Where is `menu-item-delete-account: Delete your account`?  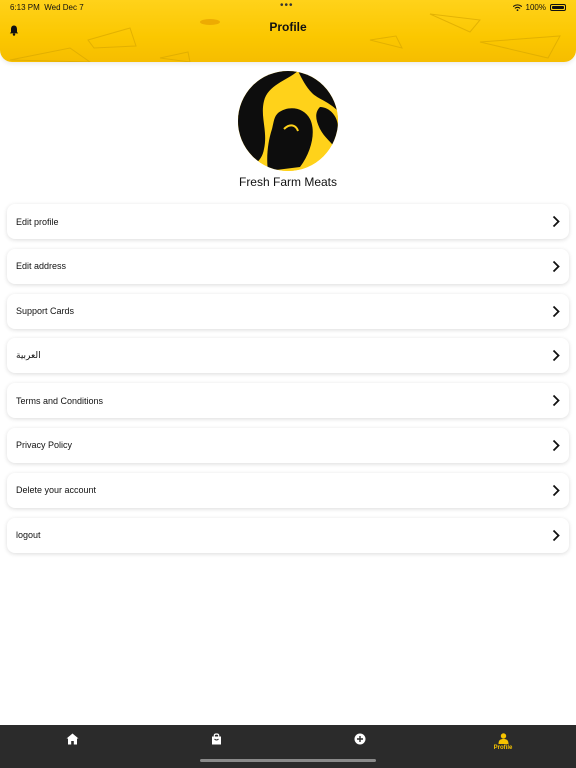 menu-item-delete-account: Delete your account is located at coordinates (288, 490).